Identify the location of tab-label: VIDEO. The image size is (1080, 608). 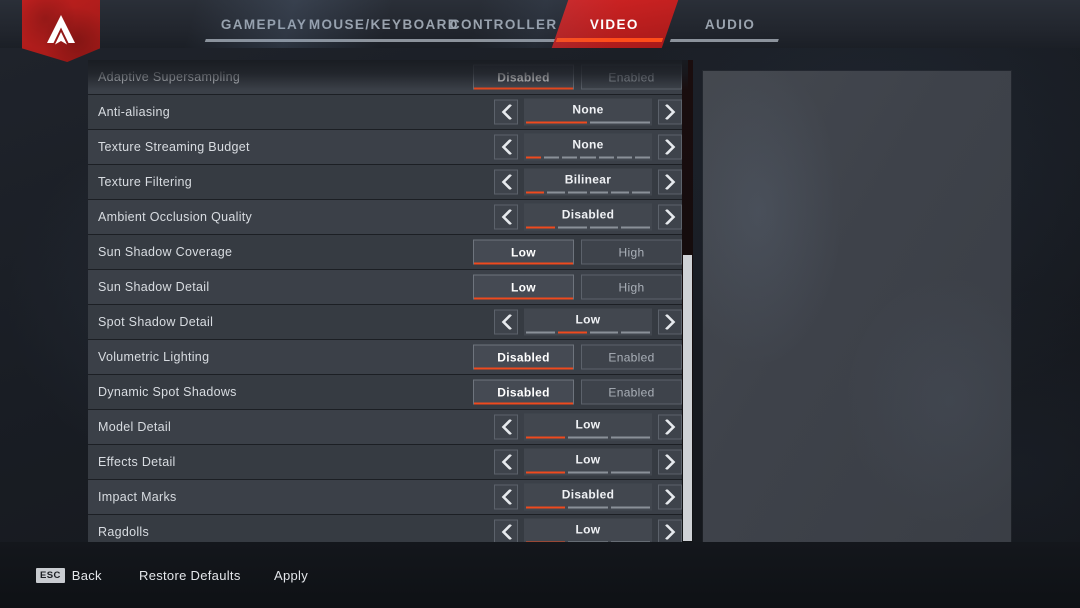
(615, 24).